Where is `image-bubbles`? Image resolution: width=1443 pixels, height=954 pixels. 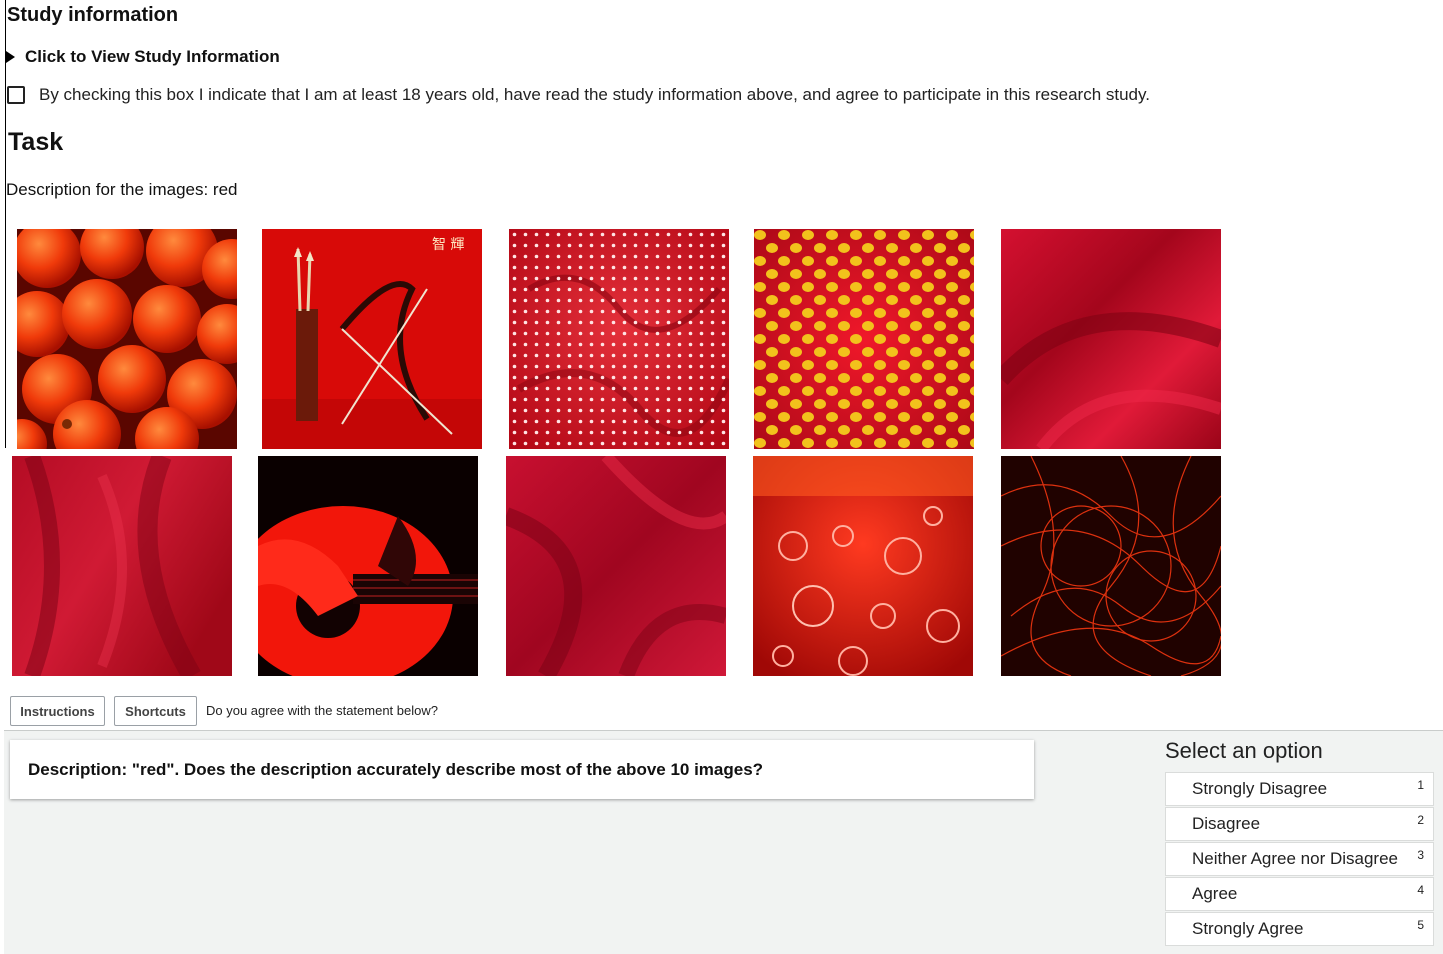
image-bubbles is located at coordinates (863, 566).